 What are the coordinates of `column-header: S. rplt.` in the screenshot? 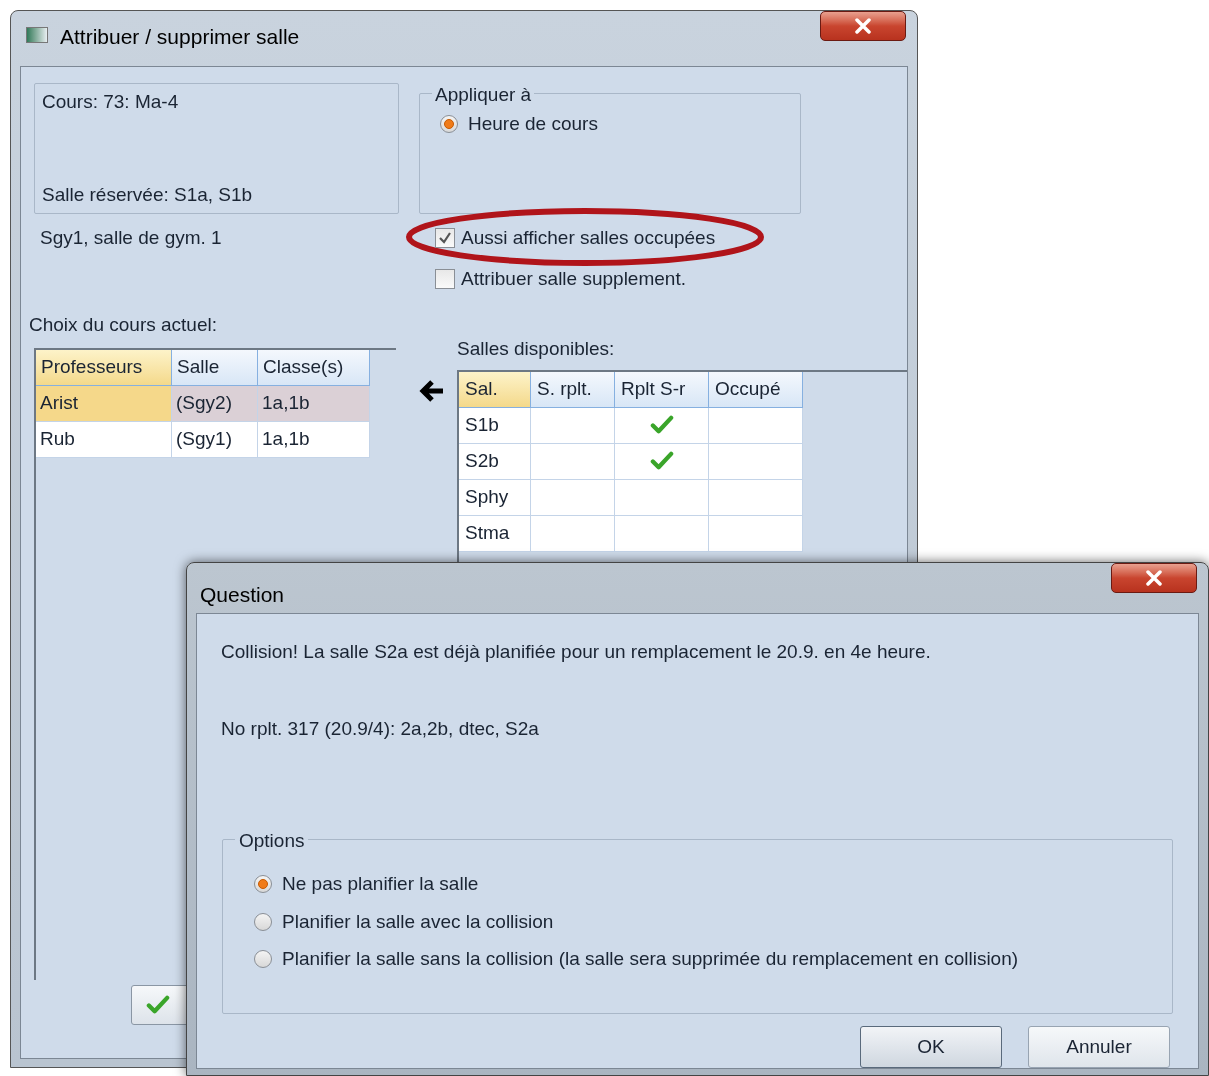 It's located at (573, 389).